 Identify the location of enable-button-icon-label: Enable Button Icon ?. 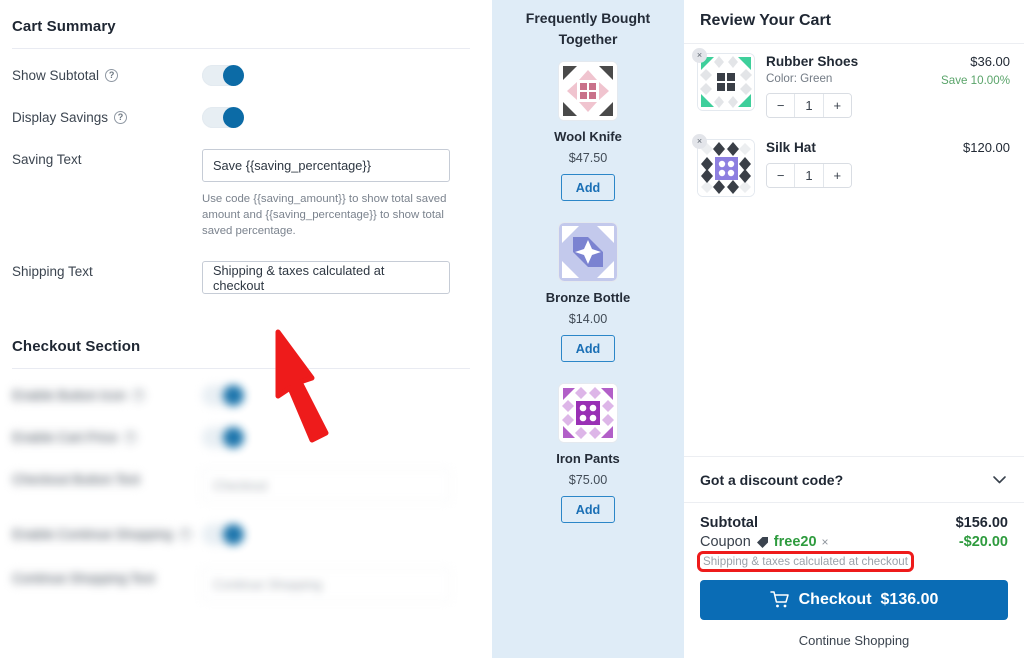
(107, 394).